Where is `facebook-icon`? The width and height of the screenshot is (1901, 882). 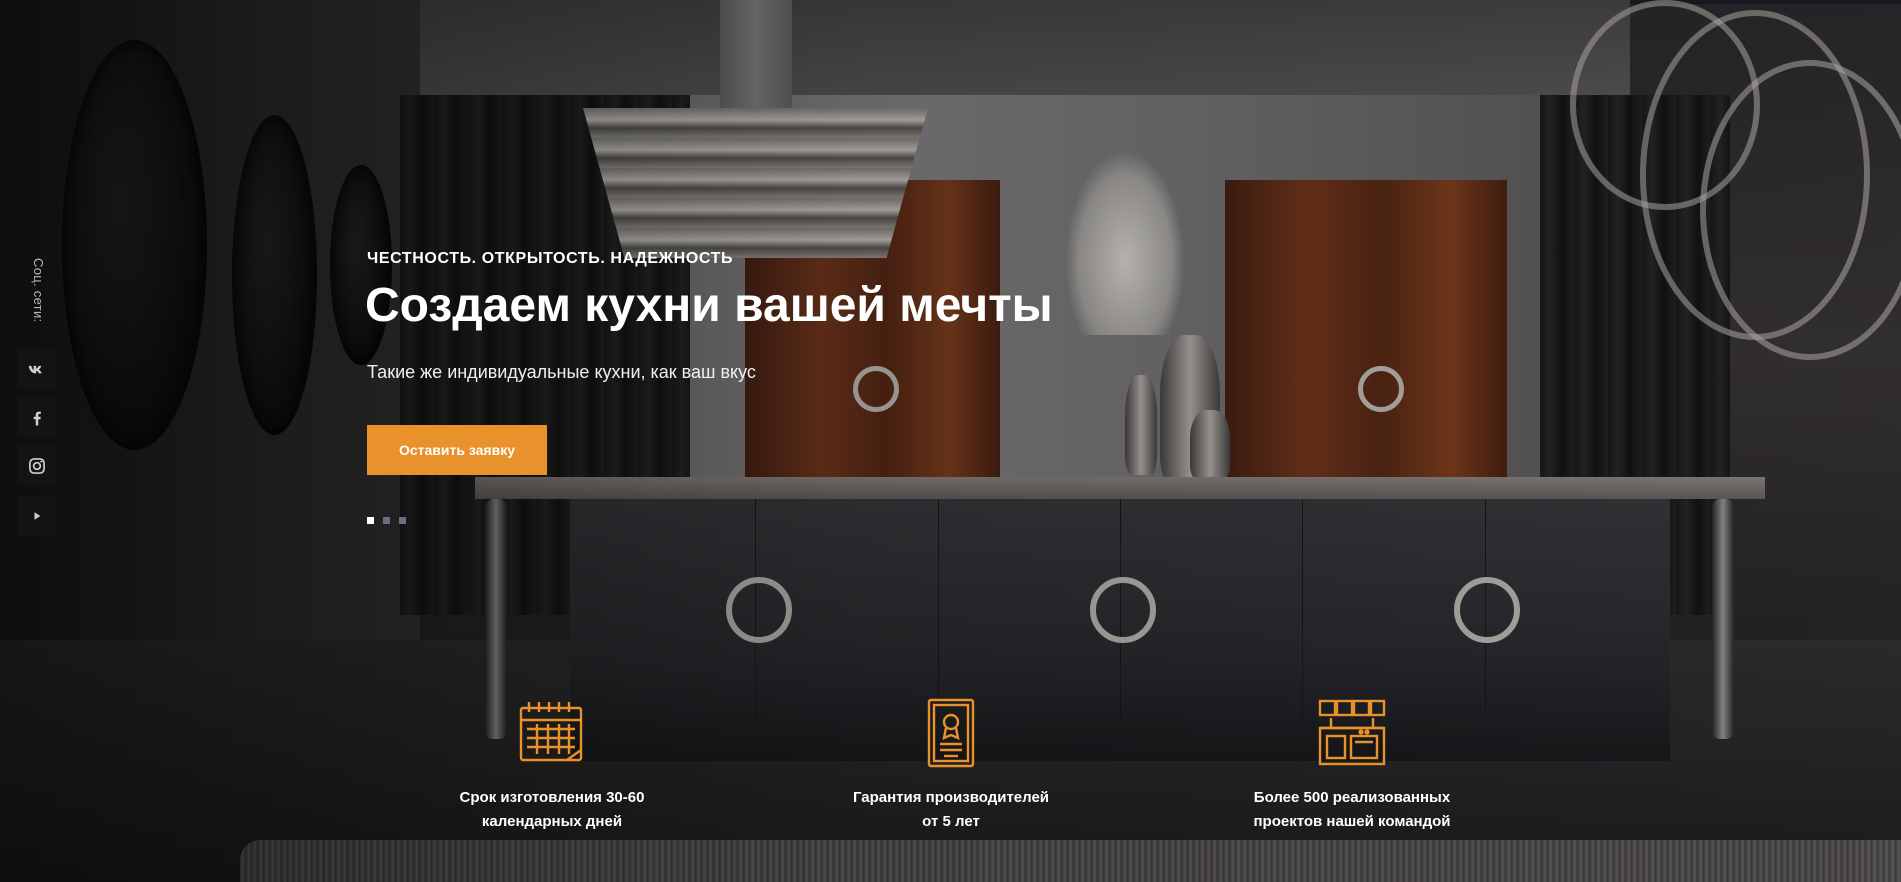
facebook-icon is located at coordinates (37, 418).